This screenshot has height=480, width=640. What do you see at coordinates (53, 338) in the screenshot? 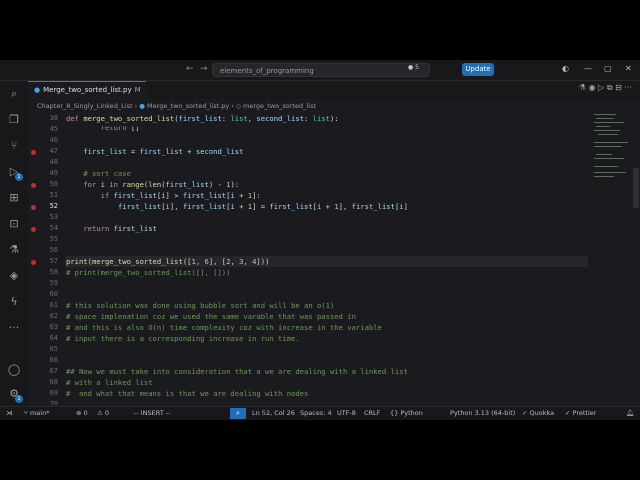
I see `line-number: 64` at bounding box center [53, 338].